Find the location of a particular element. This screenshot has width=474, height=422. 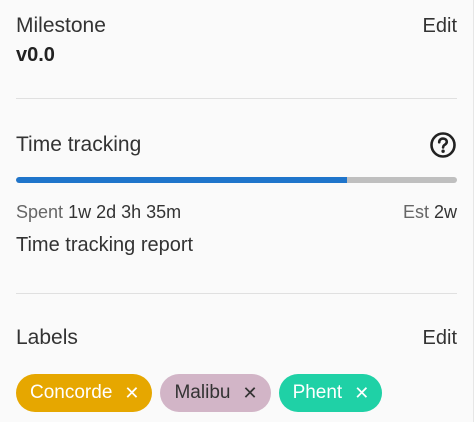

label-pill: Phent ✕ is located at coordinates (330, 393).